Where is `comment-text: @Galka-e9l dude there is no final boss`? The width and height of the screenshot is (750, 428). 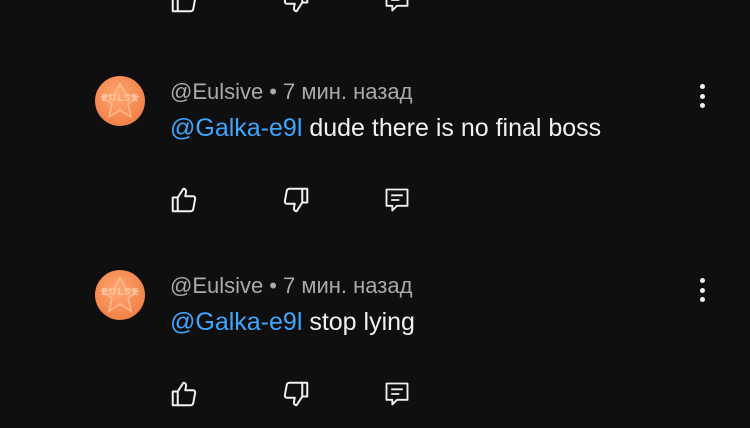
comment-text: @Galka-e9l dude there is no final boss is located at coordinates (385, 128).